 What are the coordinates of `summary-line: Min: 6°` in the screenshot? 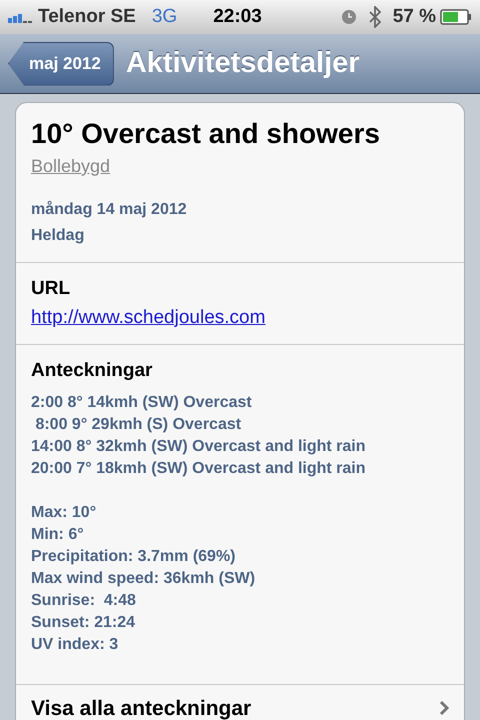 It's located at (58, 534).